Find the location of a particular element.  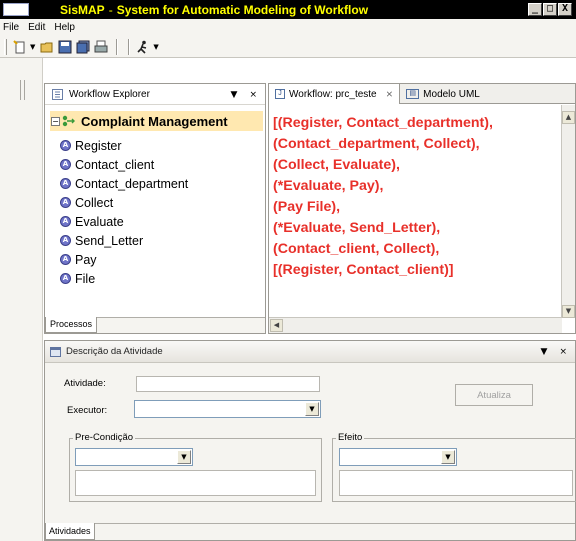

workflow-line: (*Evaluate, Pay), is located at coordinates (328, 186).